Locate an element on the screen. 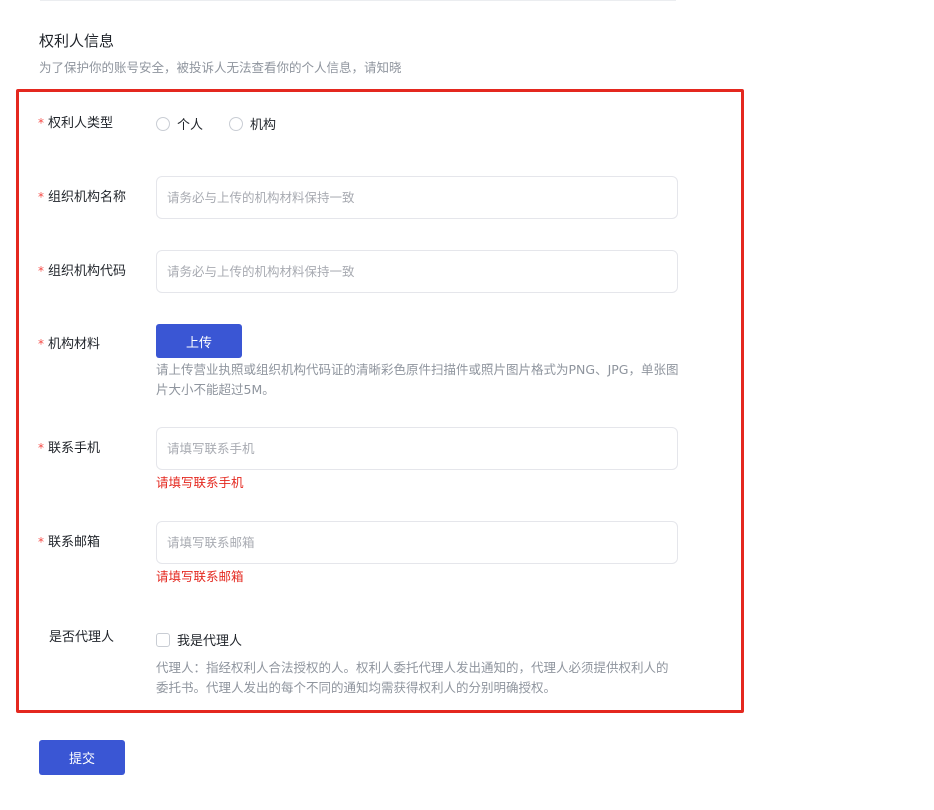  email-input is located at coordinates (417, 542).